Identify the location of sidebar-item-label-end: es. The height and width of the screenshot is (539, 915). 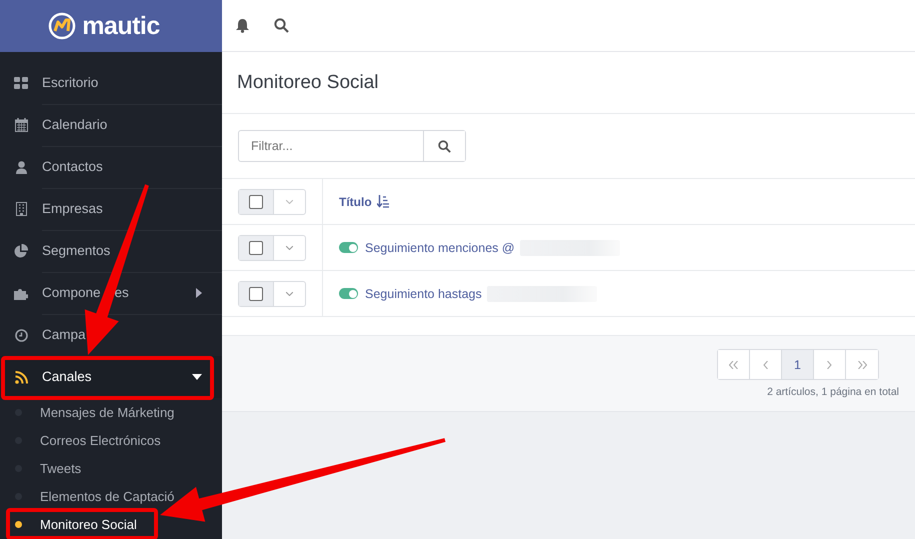
(121, 292).